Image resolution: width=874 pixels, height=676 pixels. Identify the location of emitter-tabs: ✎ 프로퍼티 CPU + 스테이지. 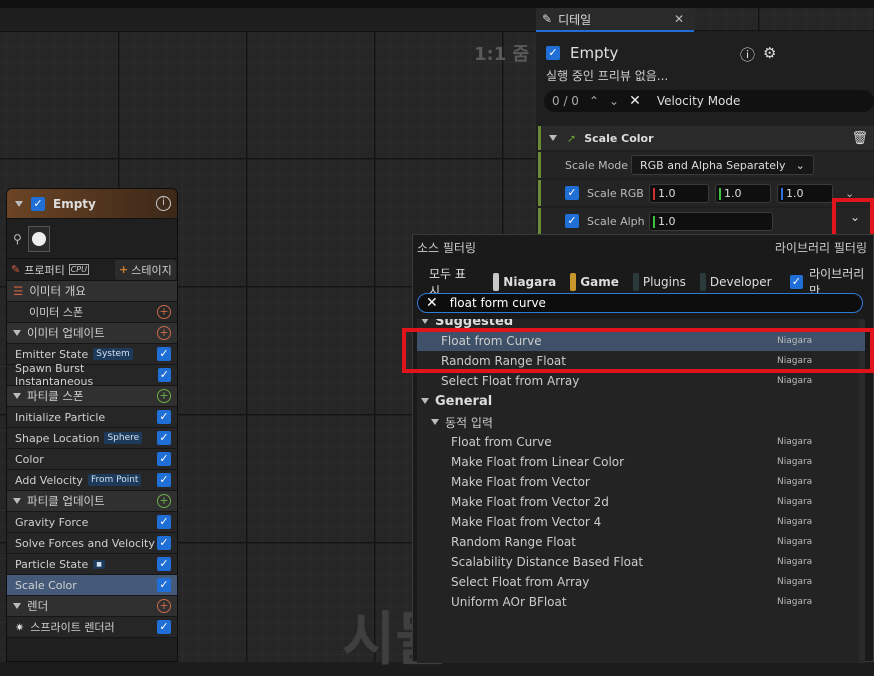
(92, 270).